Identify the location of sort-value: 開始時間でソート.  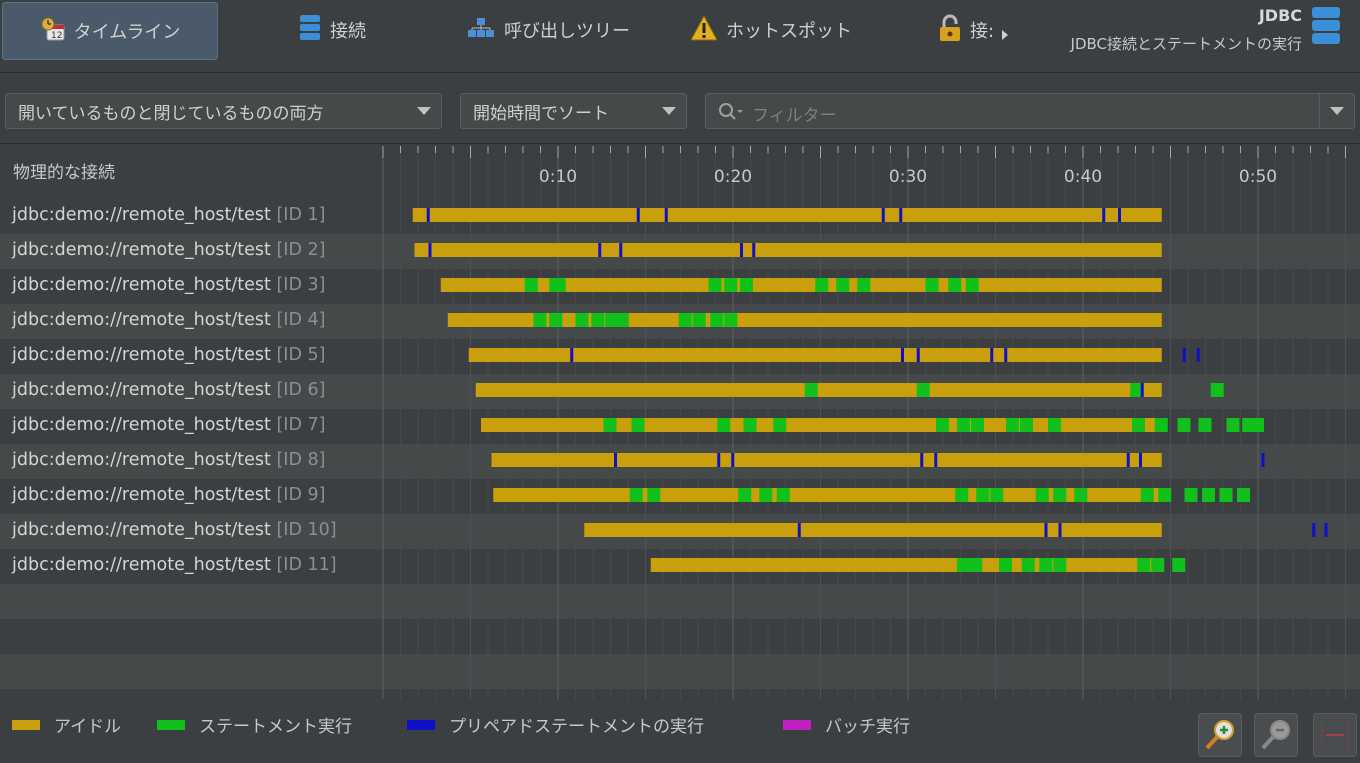
(541, 113).